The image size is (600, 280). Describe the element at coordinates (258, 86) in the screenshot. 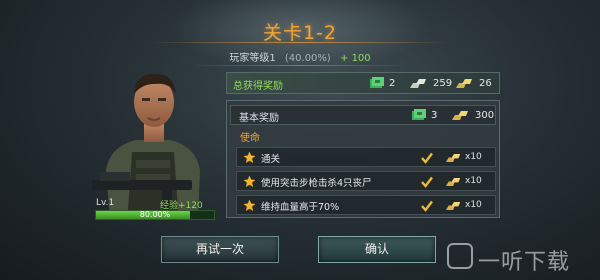

I see `total-reward-label: 总获得奖励` at that location.